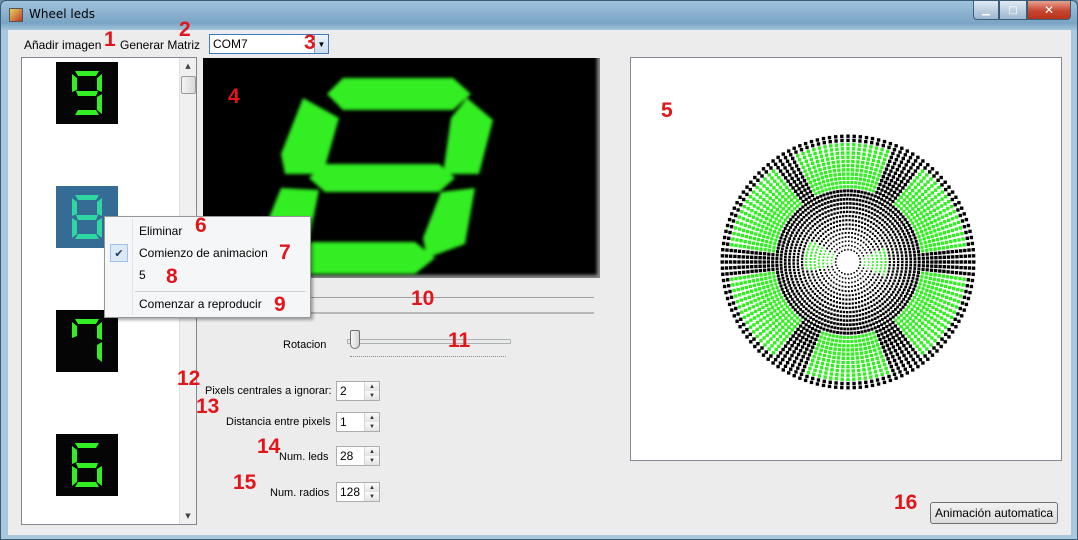 Image resolution: width=1078 pixels, height=540 pixels. Describe the element at coordinates (358, 492) in the screenshot. I see `num-radios-spinner: 128 ▲ ▼` at that location.